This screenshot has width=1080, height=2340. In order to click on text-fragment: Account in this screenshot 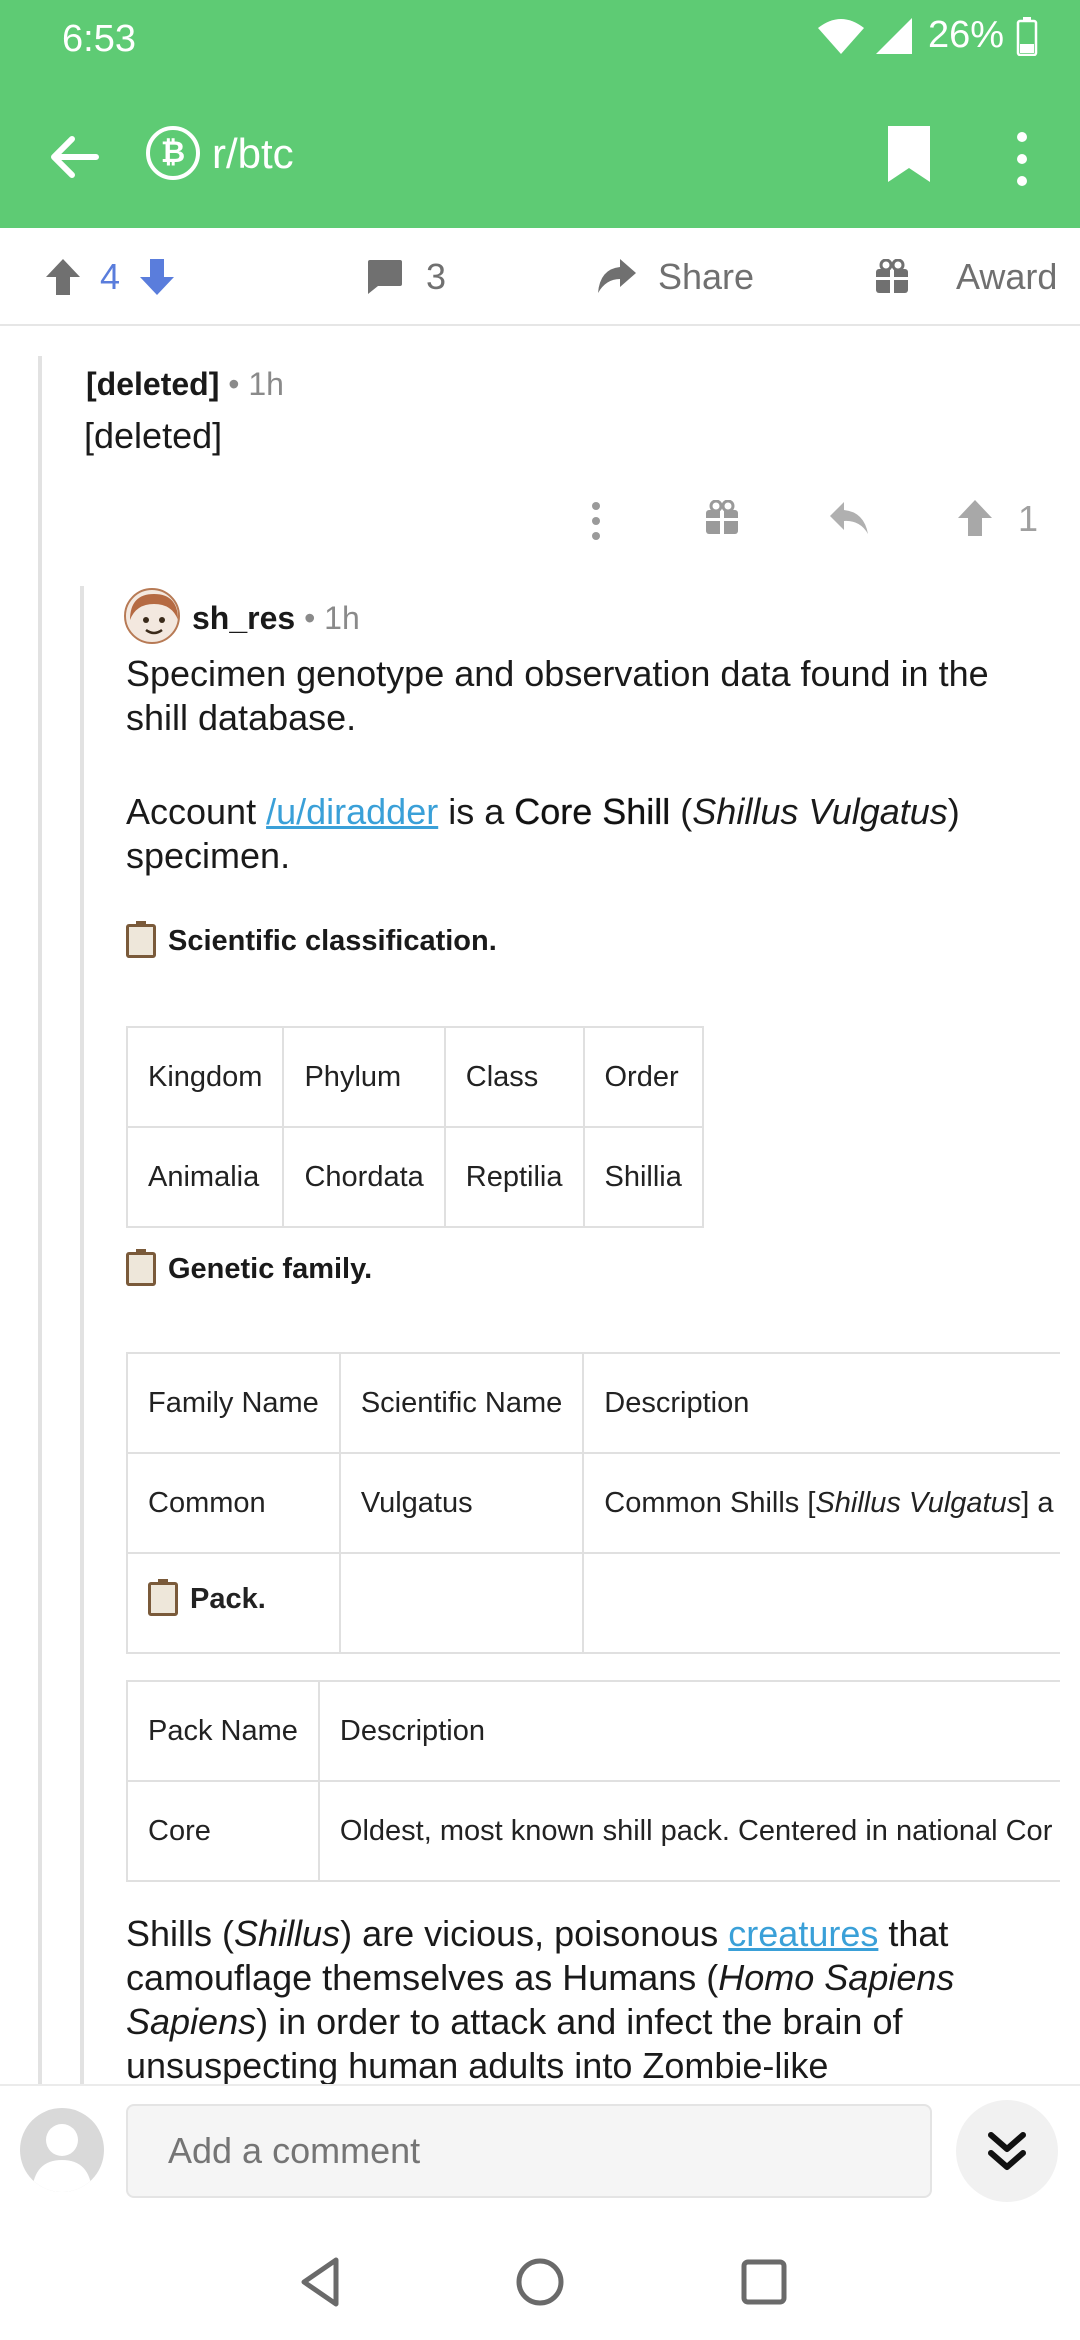, I will do `click(196, 811)`.